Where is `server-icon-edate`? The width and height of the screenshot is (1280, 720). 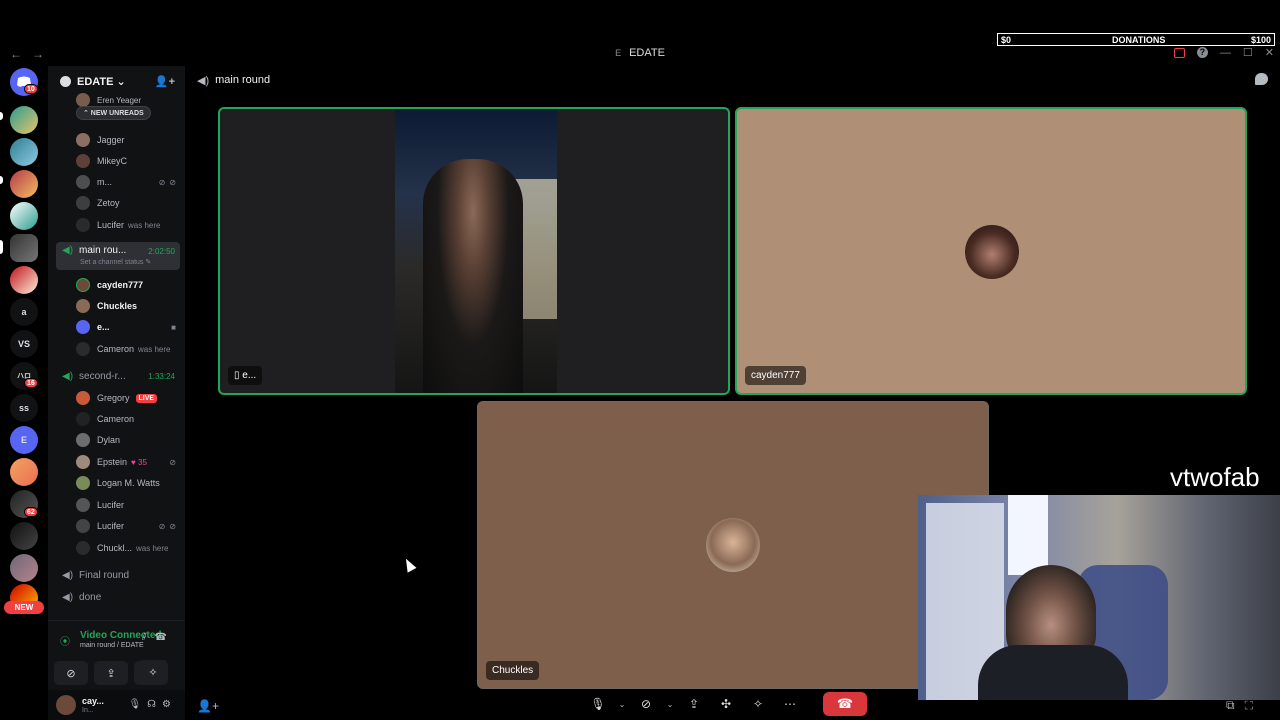 server-icon-edate is located at coordinates (24, 248).